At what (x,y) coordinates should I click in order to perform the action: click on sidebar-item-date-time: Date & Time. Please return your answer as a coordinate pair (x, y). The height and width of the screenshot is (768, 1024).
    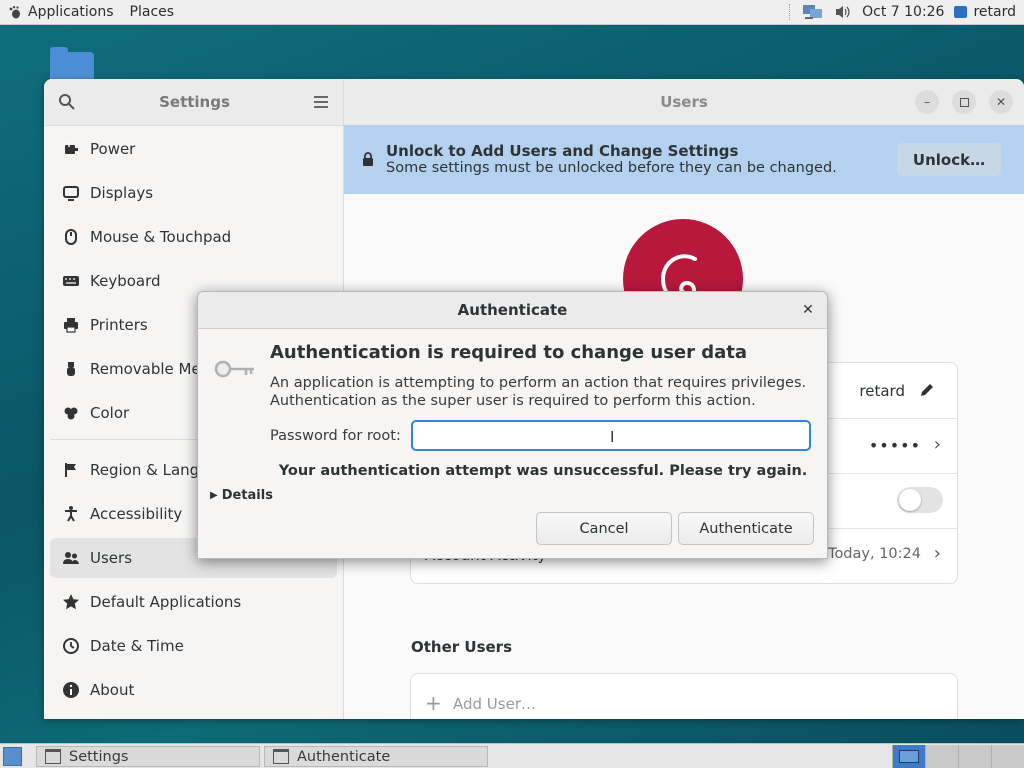
    Looking at the image, I should click on (193, 646).